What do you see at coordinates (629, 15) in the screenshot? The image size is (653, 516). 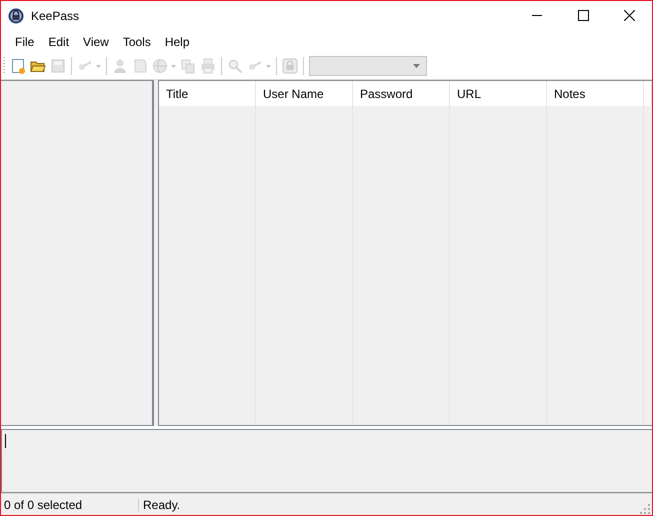 I see `close-button` at bounding box center [629, 15].